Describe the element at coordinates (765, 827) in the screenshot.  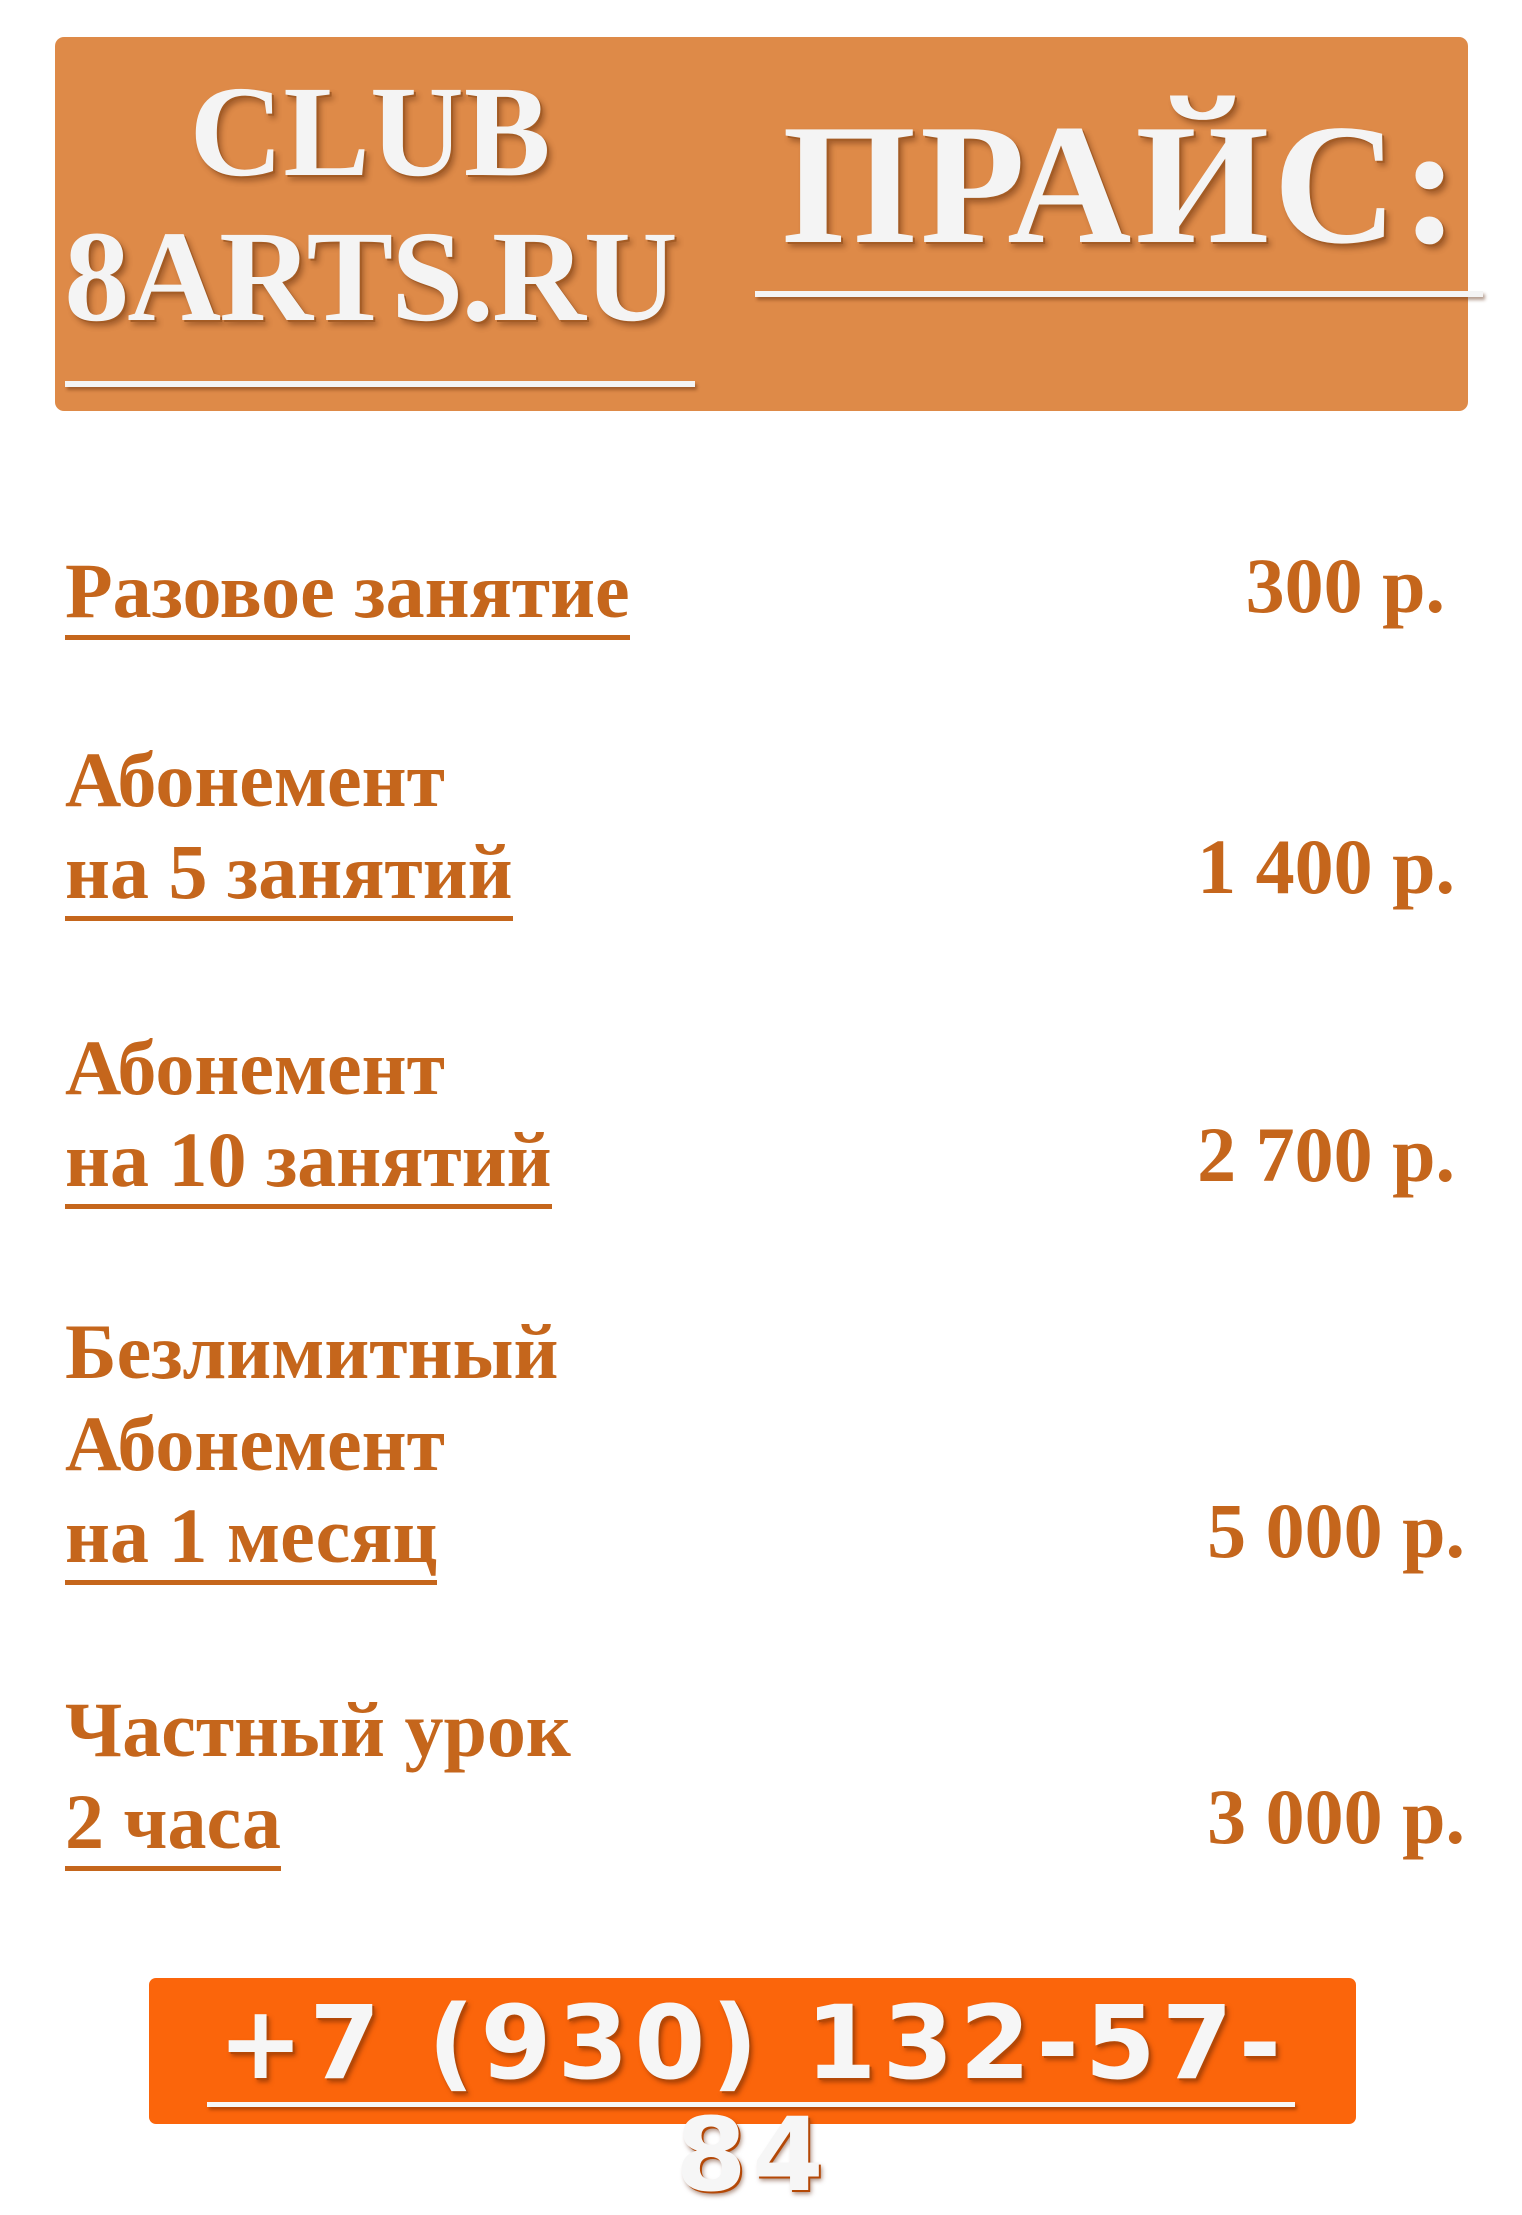
I see `price-item-5-classes: Абонемент на 5 занятий 1 400 р.` at that location.